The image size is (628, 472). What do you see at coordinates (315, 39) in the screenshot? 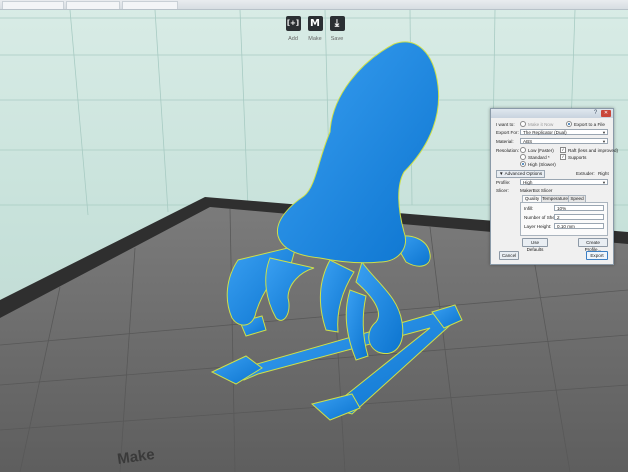
I see `make-button-label: Make` at bounding box center [315, 39].